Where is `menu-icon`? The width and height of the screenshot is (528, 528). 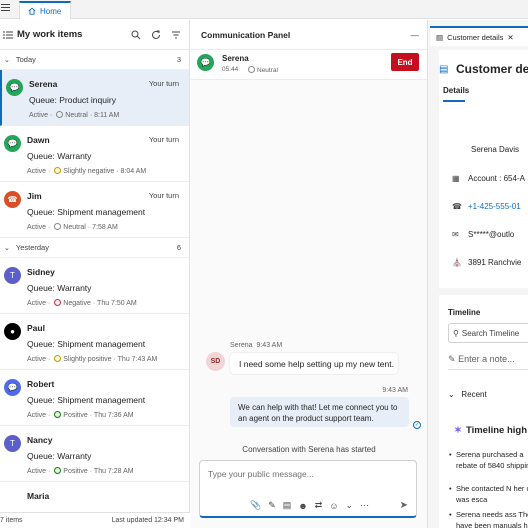 menu-icon is located at coordinates (5, 9).